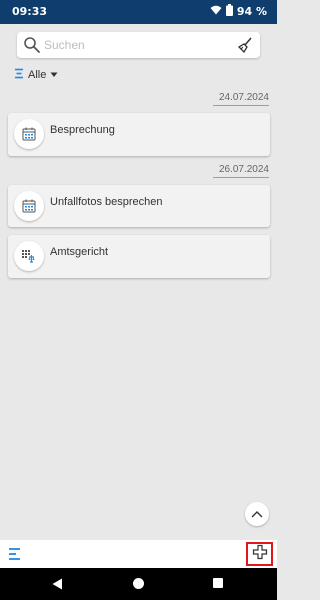 Image resolution: width=320 pixels, height=600 pixels. Describe the element at coordinates (139, 256) in the screenshot. I see `list-item: Amtsgericht` at that location.